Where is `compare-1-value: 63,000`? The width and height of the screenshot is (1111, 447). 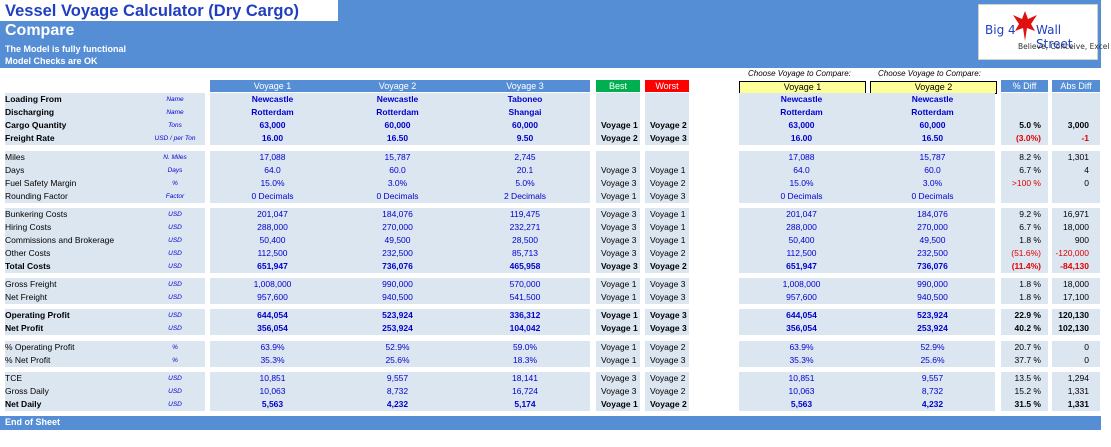
compare-1-value: 63,000 is located at coordinates (801, 125).